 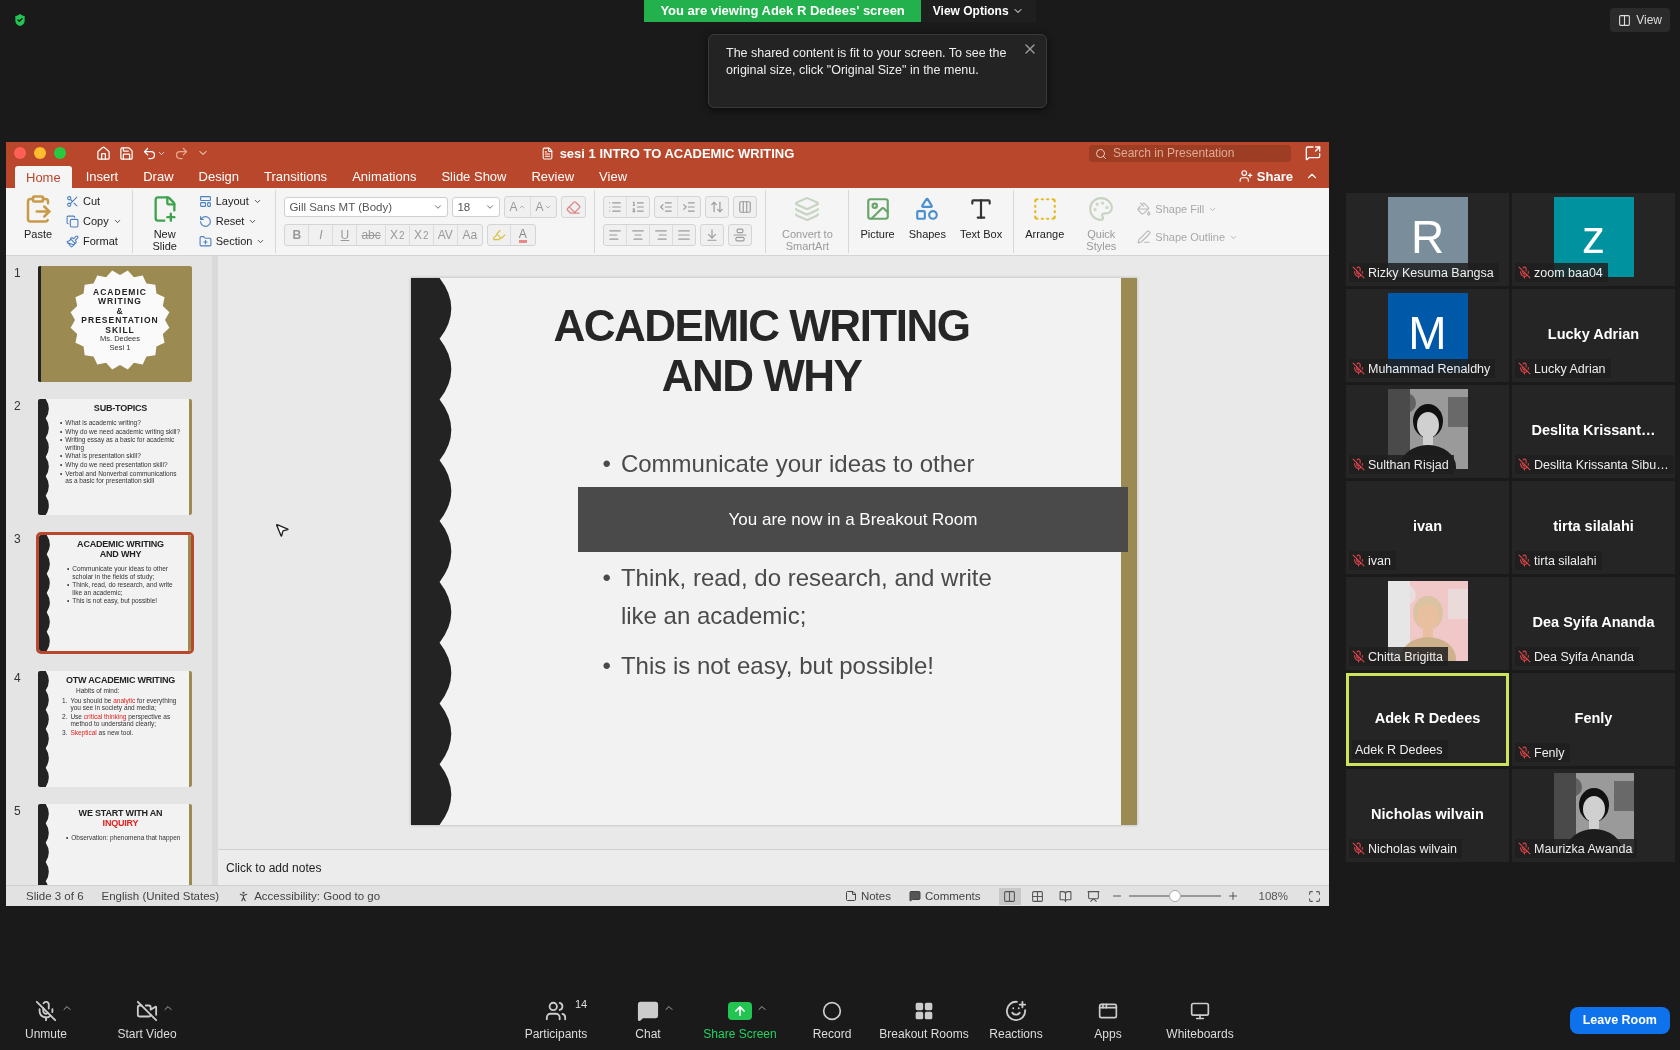 I want to click on toolbar-button: Chat, so click(x=648, y=1020).